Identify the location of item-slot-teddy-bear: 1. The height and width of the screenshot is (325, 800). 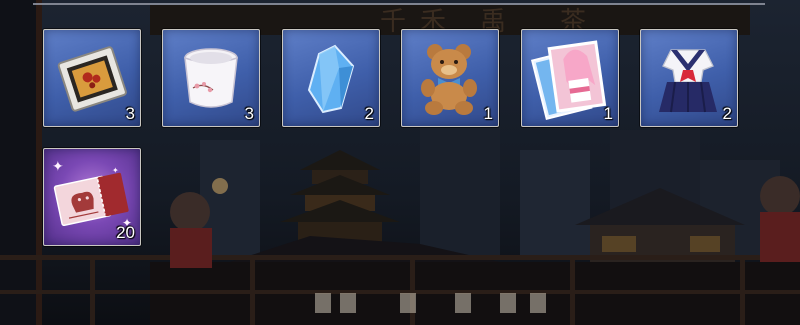
(450, 78).